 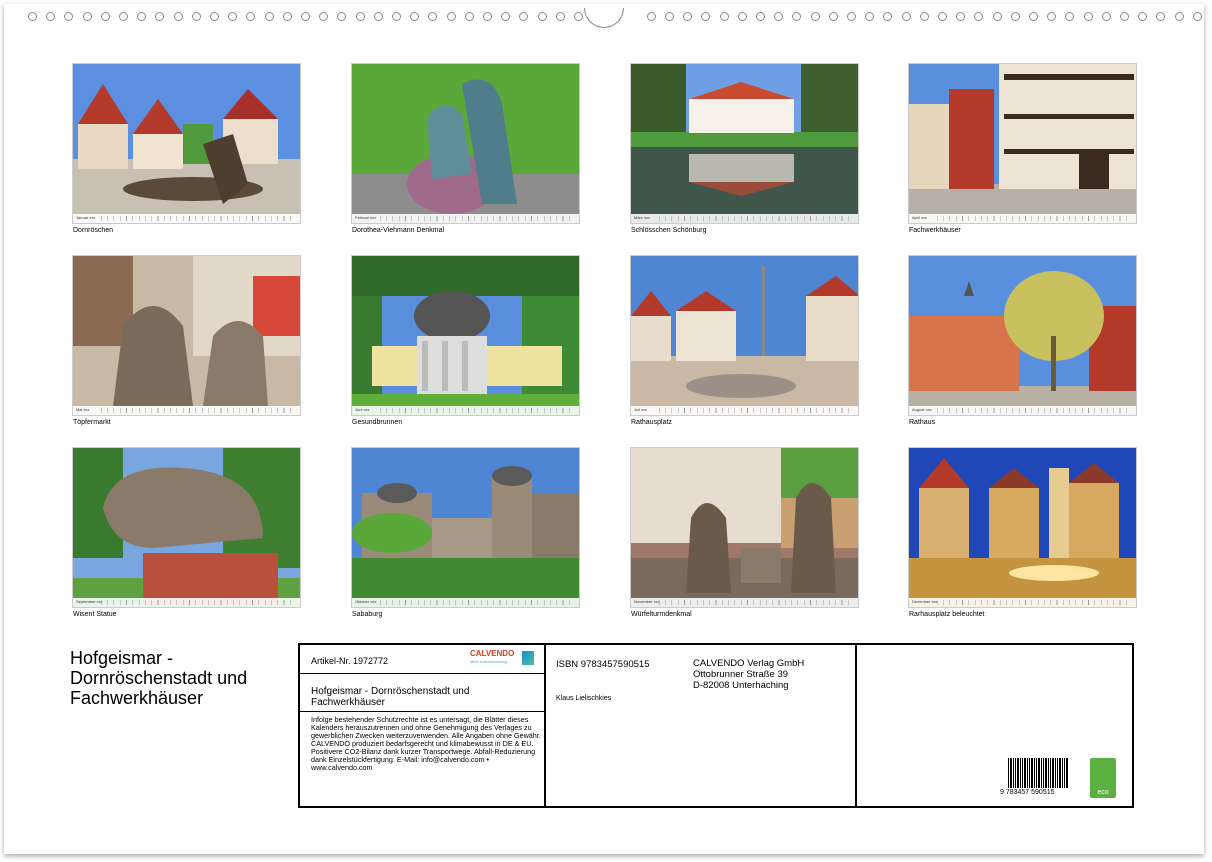 What do you see at coordinates (1022, 527) in the screenshot?
I see `month-thumb-december: Dezember xxx` at bounding box center [1022, 527].